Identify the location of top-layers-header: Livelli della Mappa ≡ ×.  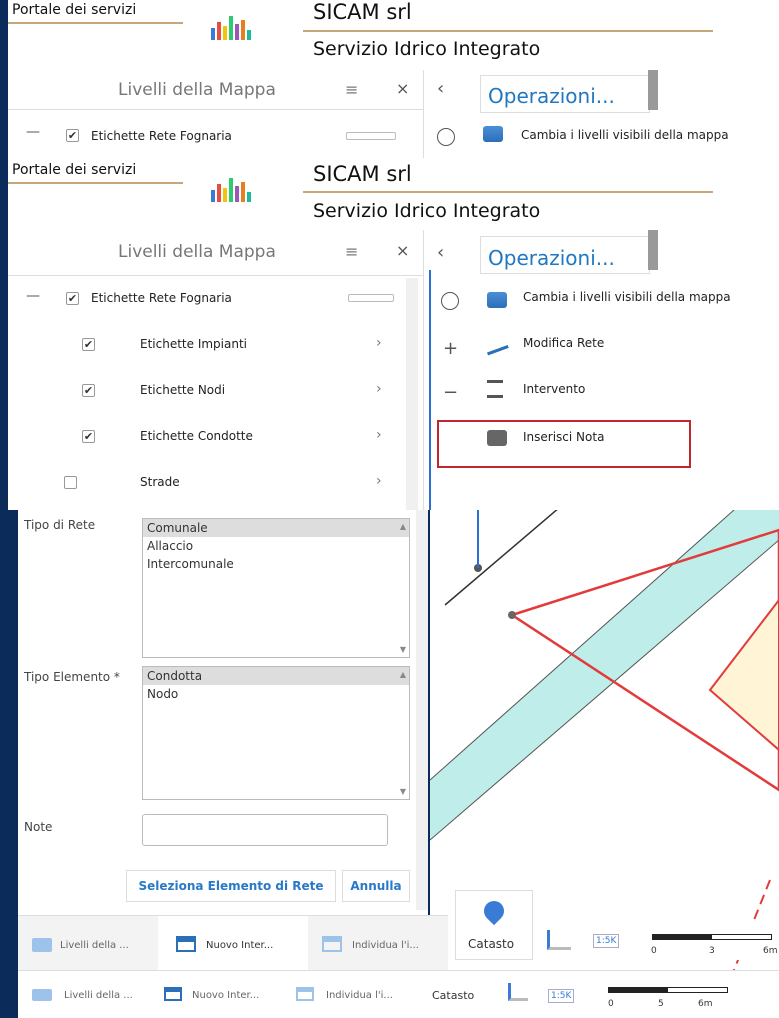
(215, 90).